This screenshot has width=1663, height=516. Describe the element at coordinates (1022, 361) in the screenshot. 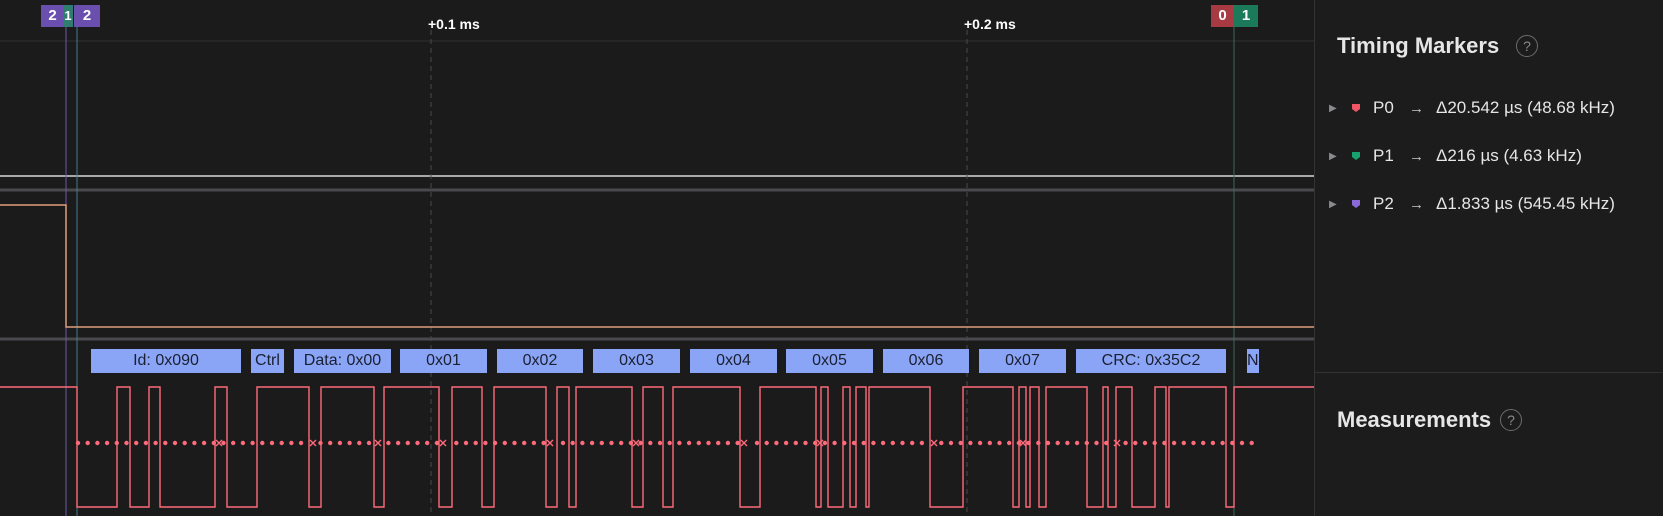

I see `packet-byte-07: 0x07` at that location.